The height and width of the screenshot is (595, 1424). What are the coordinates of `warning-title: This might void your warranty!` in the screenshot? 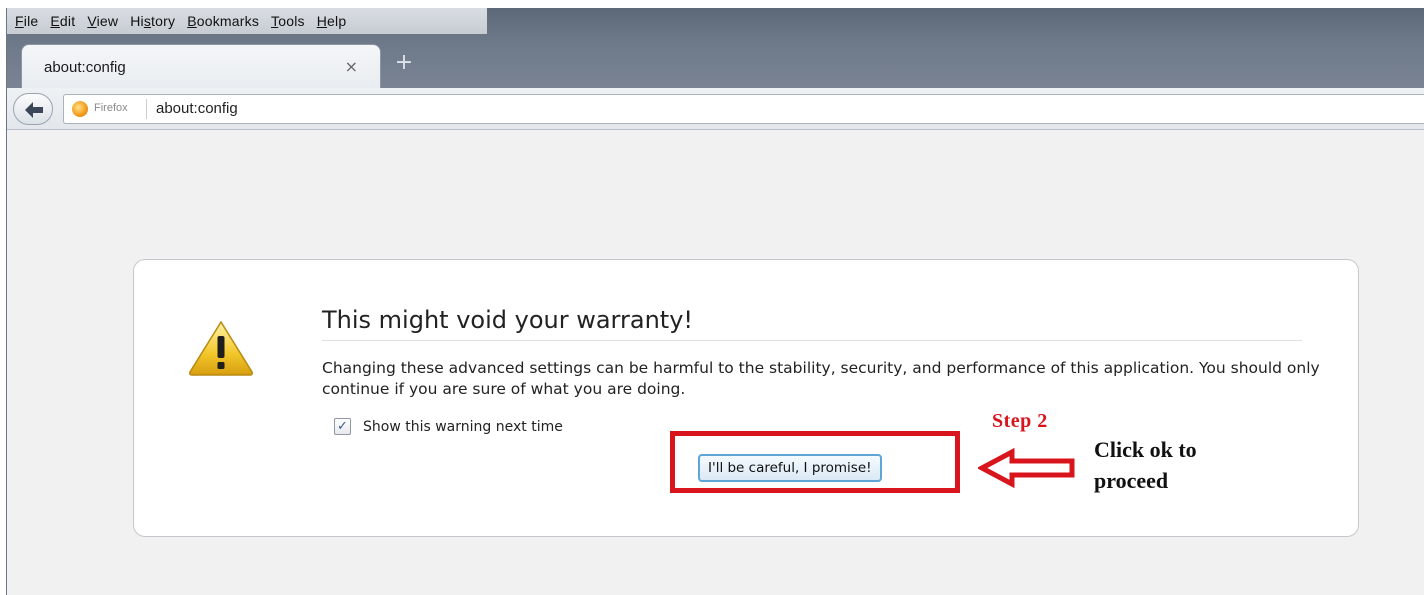 It's located at (508, 320).